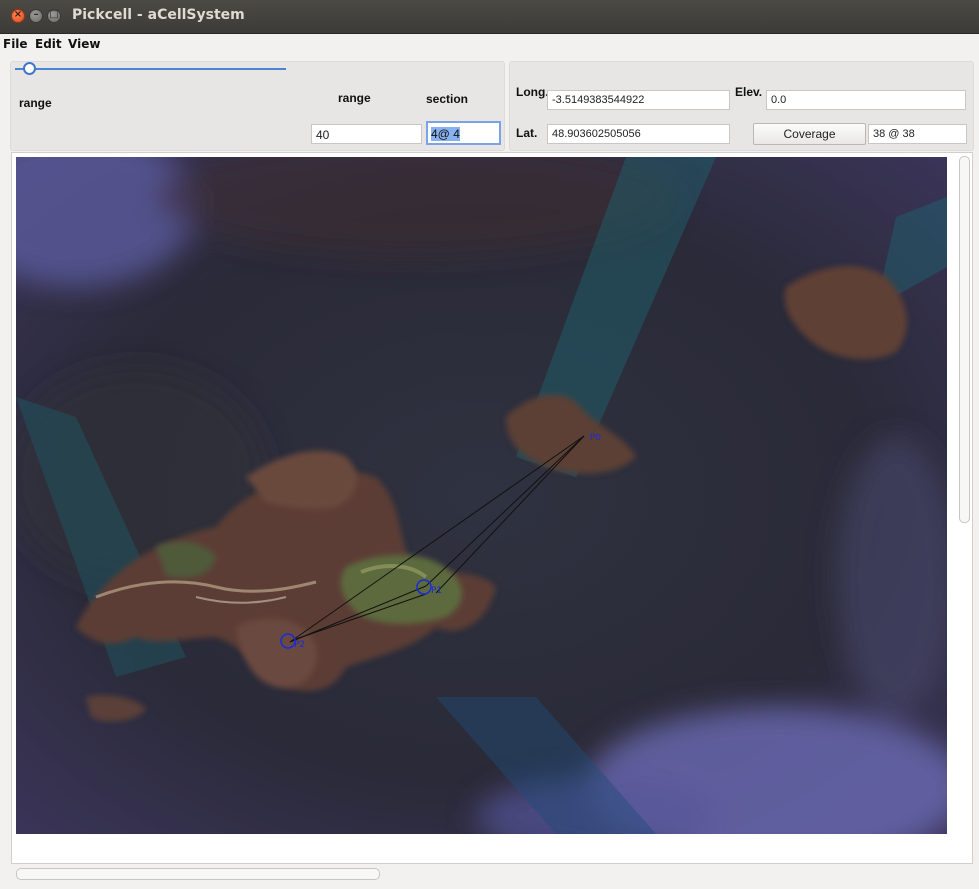 The width and height of the screenshot is (979, 889). What do you see at coordinates (299, 645) in the screenshot?
I see `marker-p2-label: P2` at bounding box center [299, 645].